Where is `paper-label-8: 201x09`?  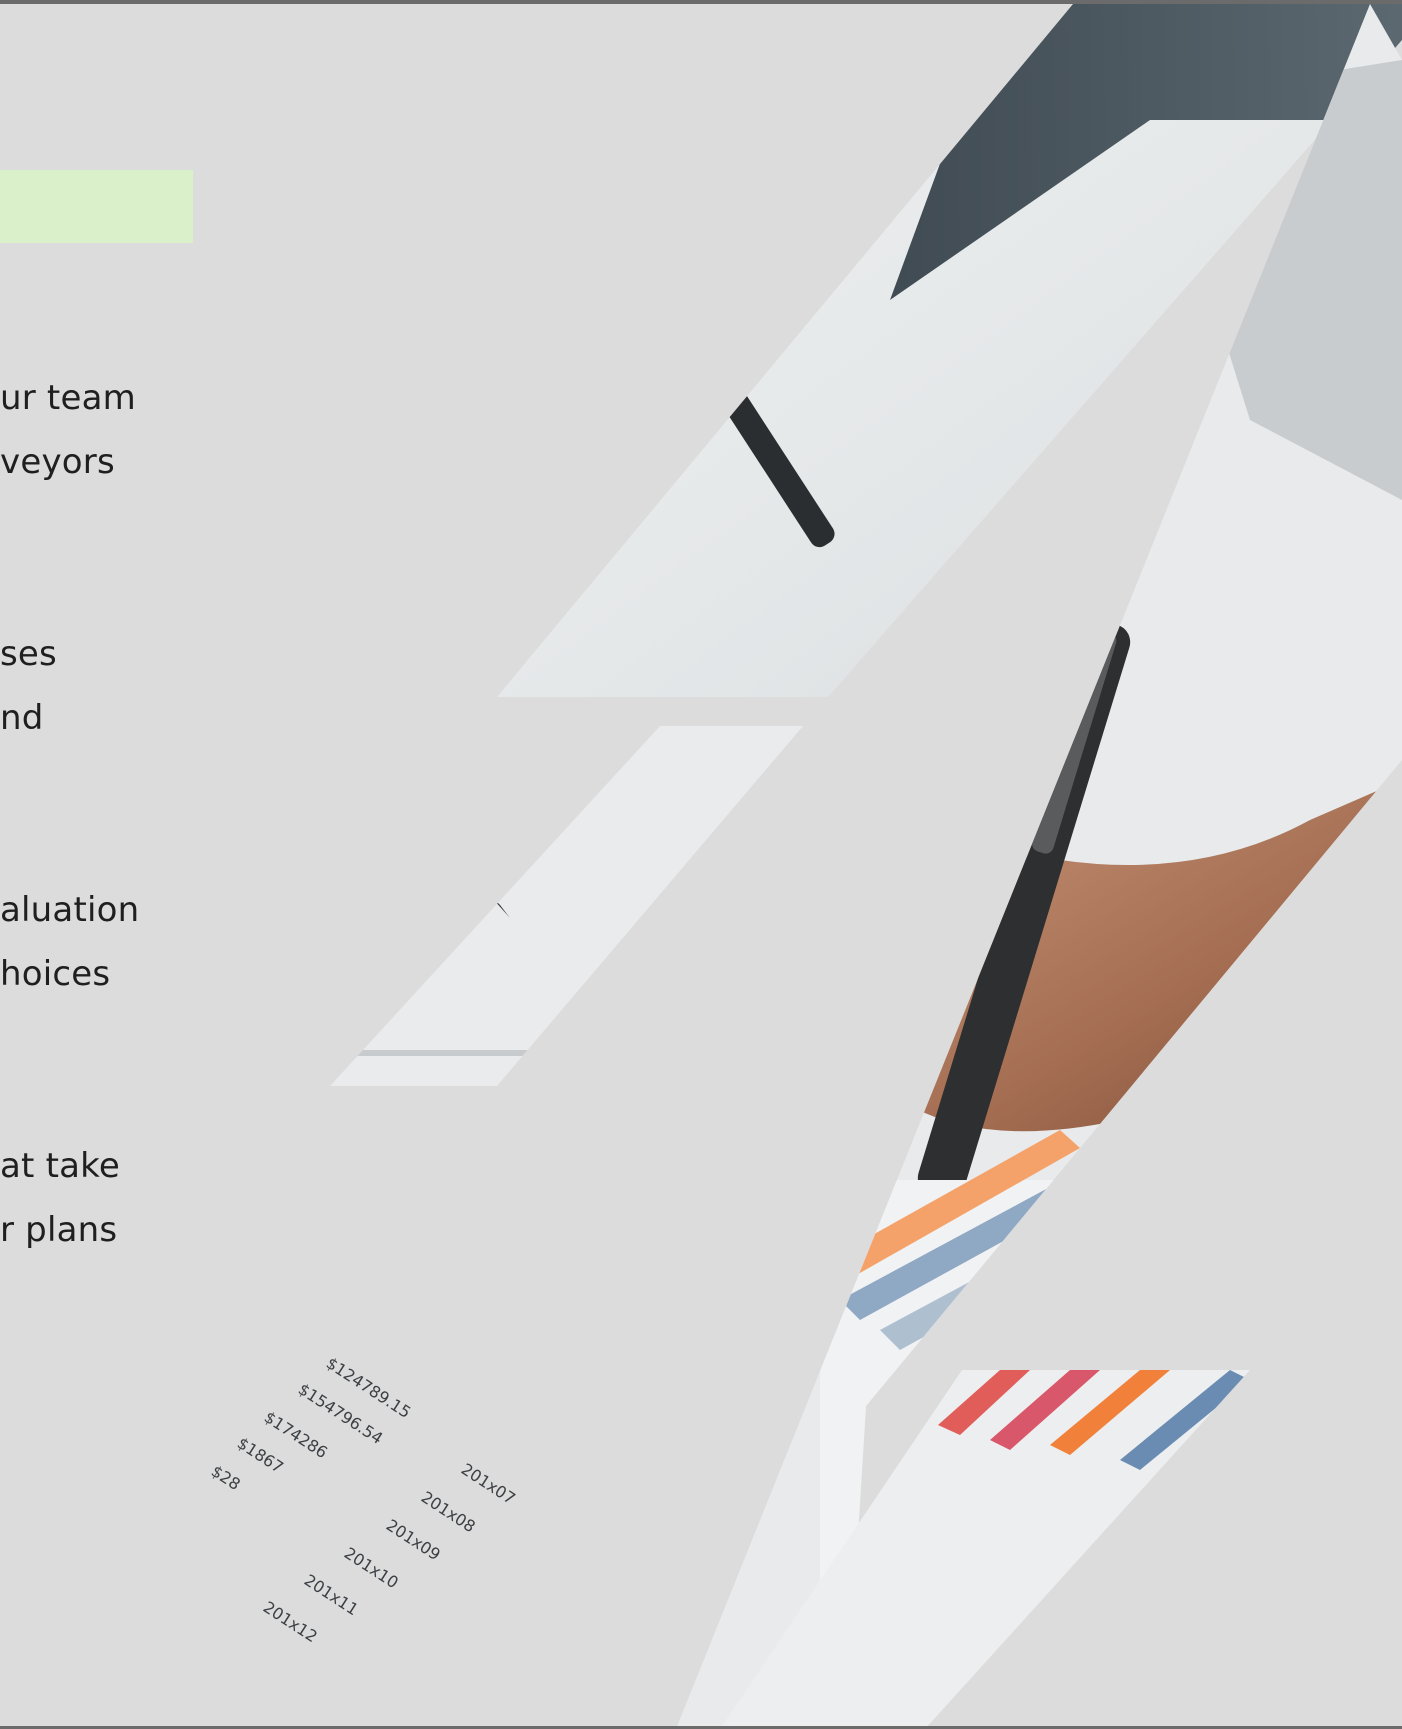 paper-label-8: 201x09 is located at coordinates (413, 1539).